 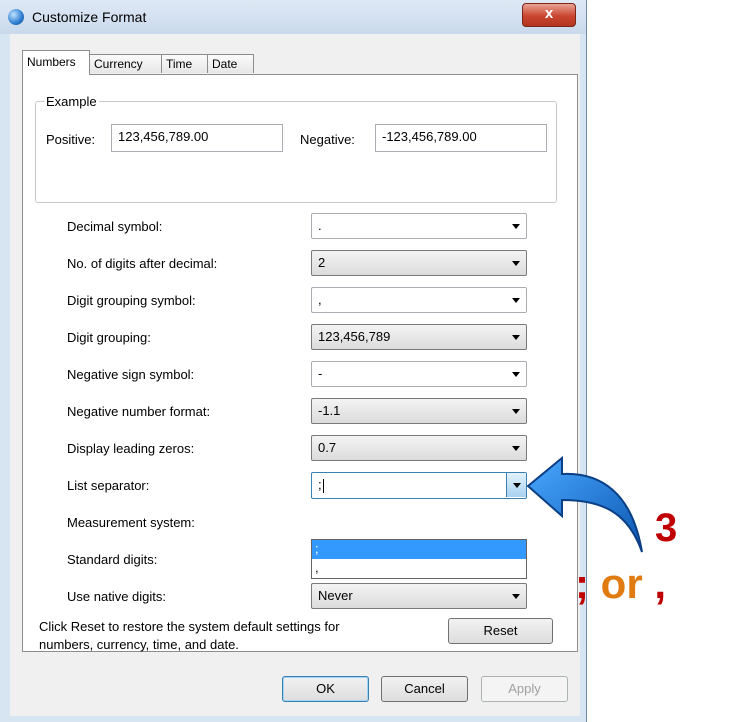 I want to click on annotation-number: 3, so click(x=666, y=528).